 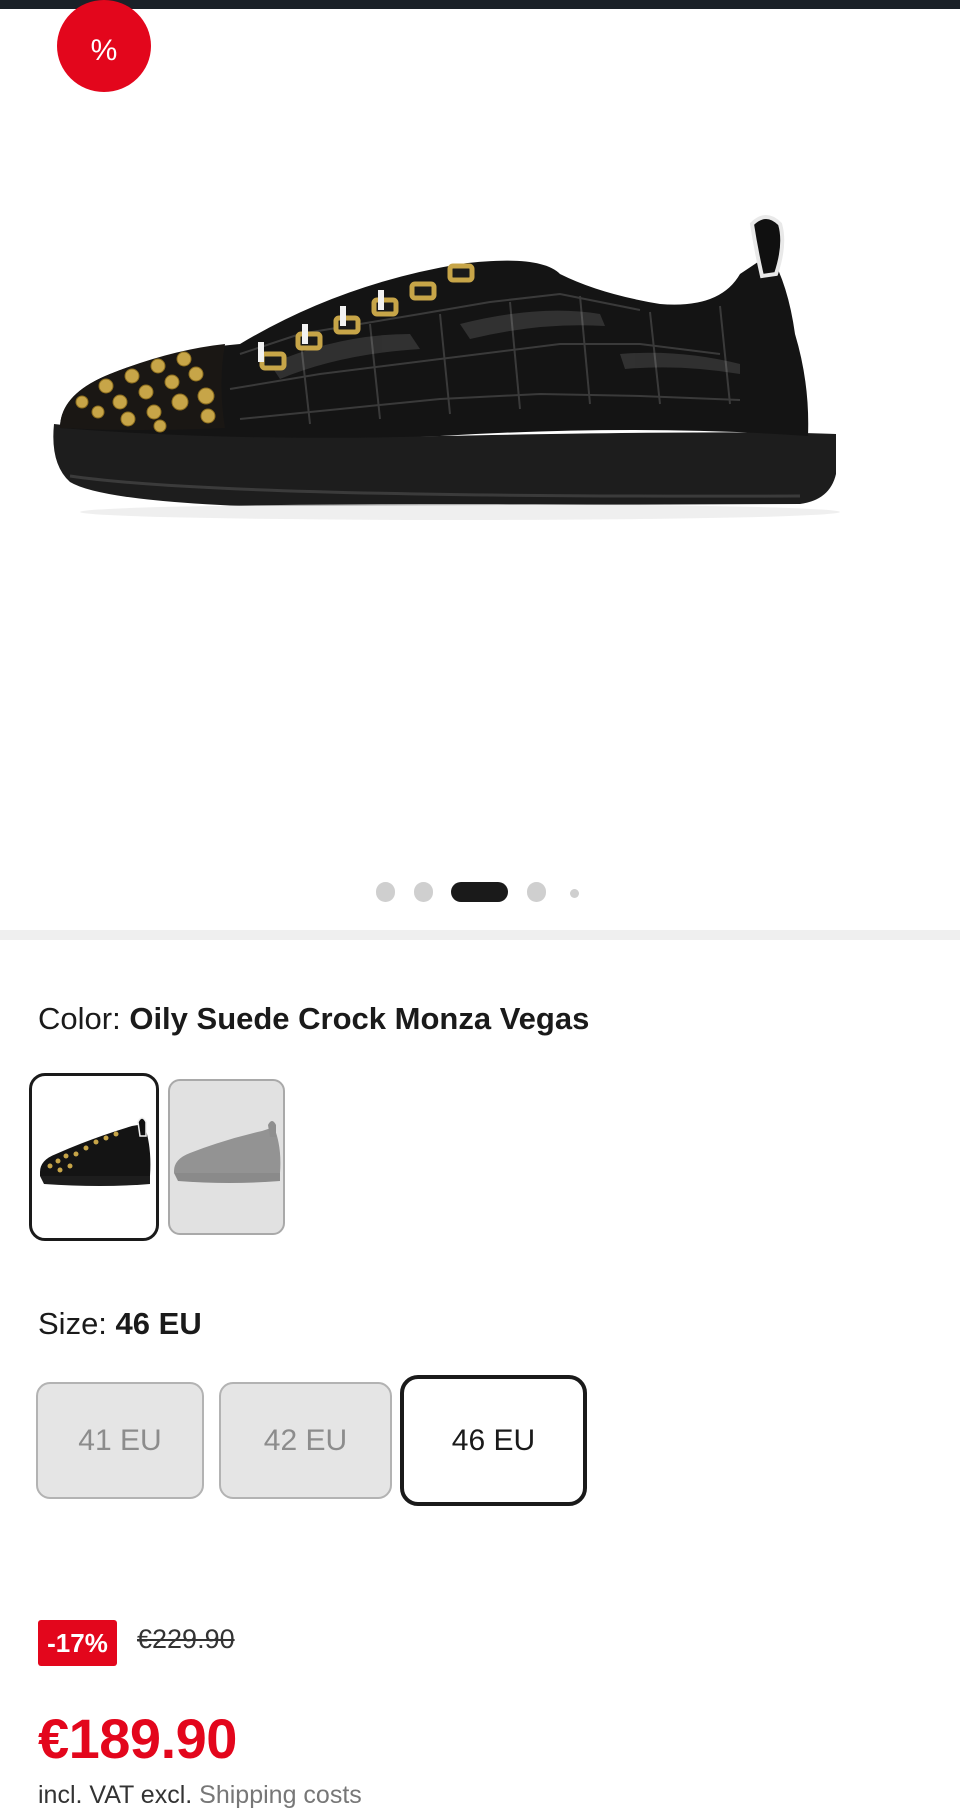 What do you see at coordinates (280, 1795) in the screenshot?
I see `shipping-costs-link: Shipping costs` at bounding box center [280, 1795].